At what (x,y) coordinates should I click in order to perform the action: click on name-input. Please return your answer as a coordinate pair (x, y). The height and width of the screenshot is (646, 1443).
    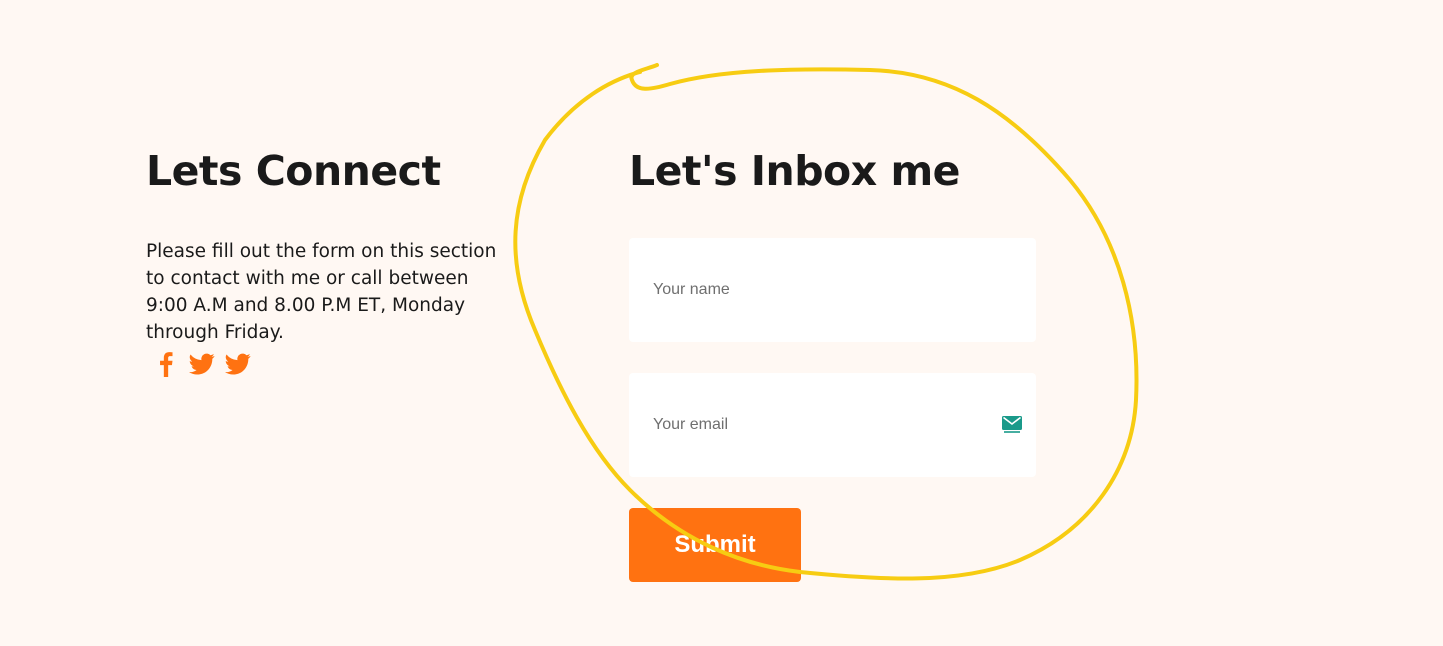
    Looking at the image, I should click on (832, 290).